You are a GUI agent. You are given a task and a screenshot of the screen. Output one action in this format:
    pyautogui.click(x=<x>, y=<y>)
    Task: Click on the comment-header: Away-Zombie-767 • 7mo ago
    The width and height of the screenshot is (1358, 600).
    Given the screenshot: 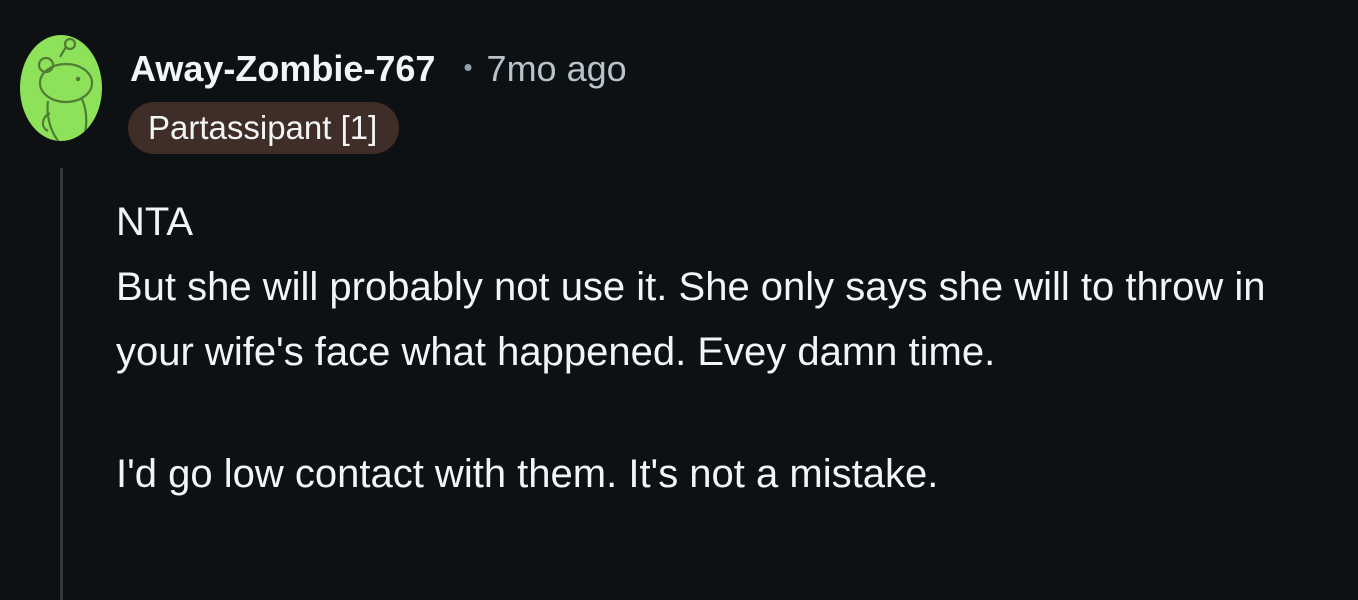 What is the action you would take?
    pyautogui.click(x=378, y=69)
    